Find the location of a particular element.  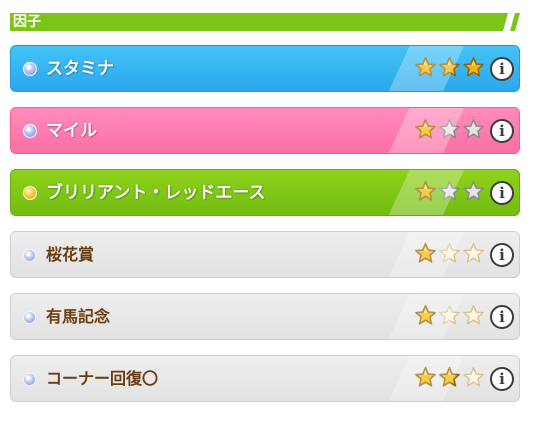

factor-label: 有馬記念 is located at coordinates (78, 316).